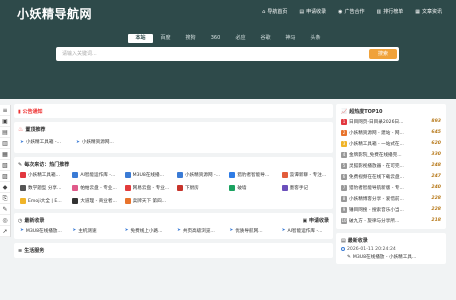 This screenshot has height=300, width=456. What do you see at coordinates (391, 111) in the screenshot?
I see `section-title: 📈 超热度TOP10` at bounding box center [391, 111].